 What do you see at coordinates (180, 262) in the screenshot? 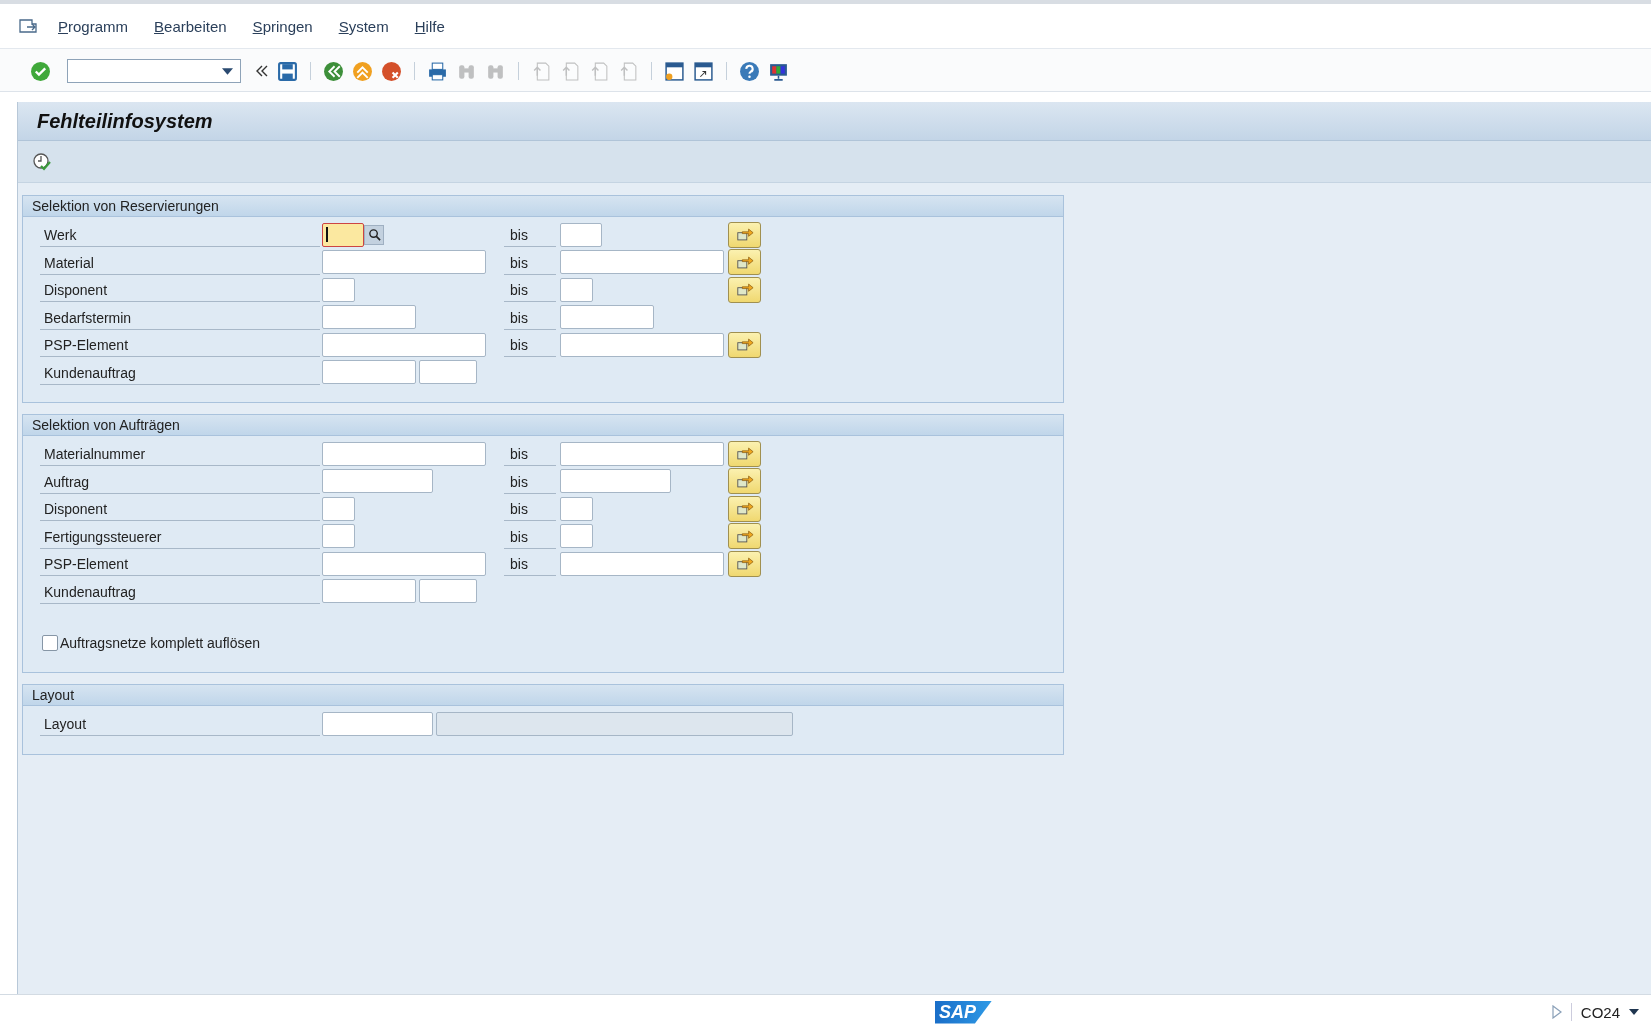
I see `field-label: Material` at bounding box center [180, 262].